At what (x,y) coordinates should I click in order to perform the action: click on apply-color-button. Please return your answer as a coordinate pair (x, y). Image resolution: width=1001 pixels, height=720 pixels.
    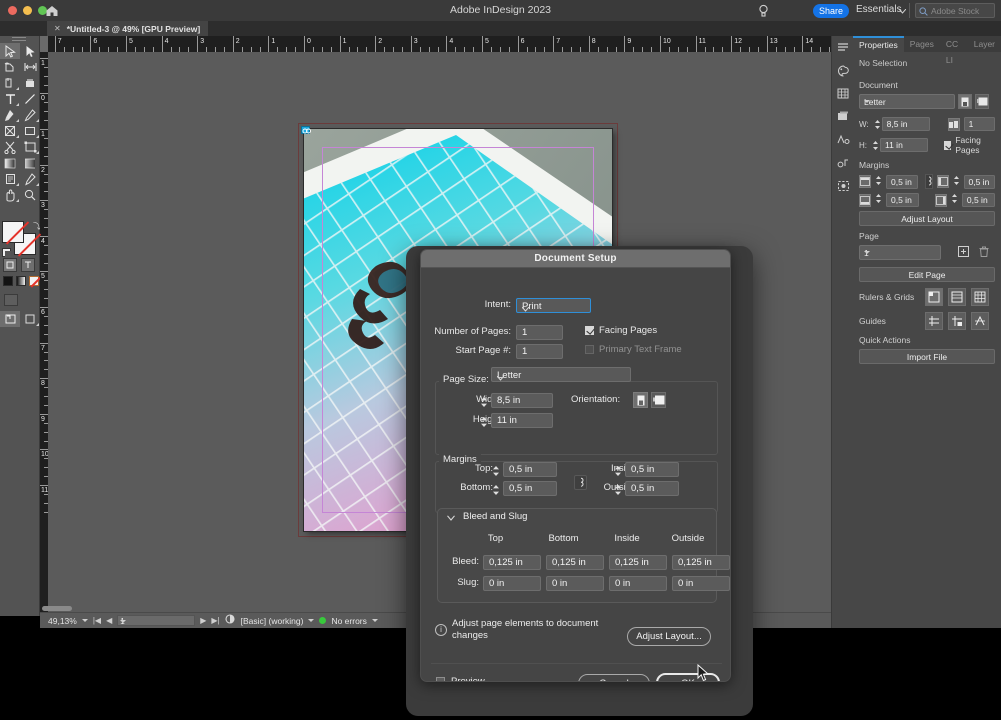
    Looking at the image, I should click on (8, 281).